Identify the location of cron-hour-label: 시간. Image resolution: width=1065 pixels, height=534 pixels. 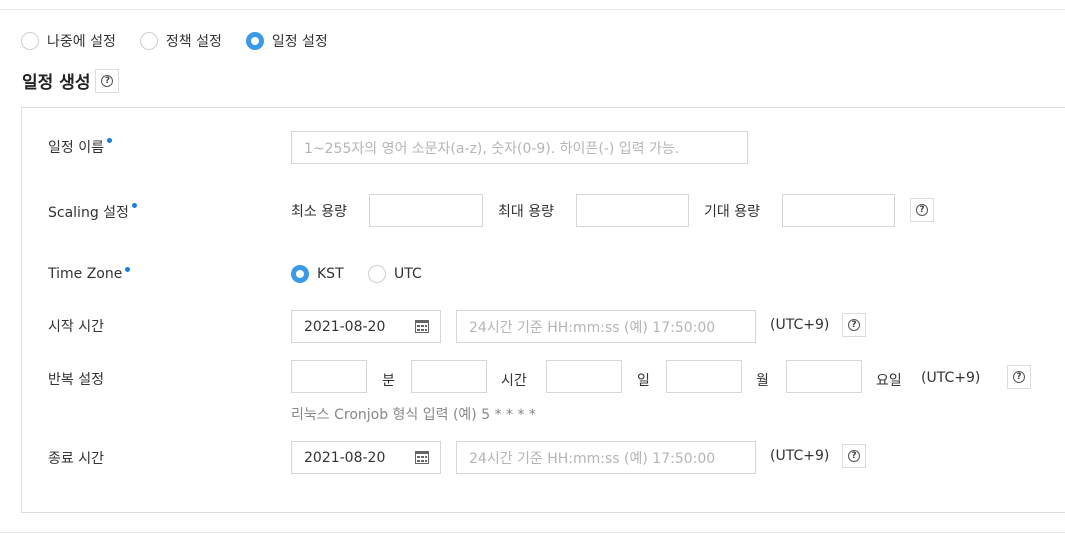
(514, 381).